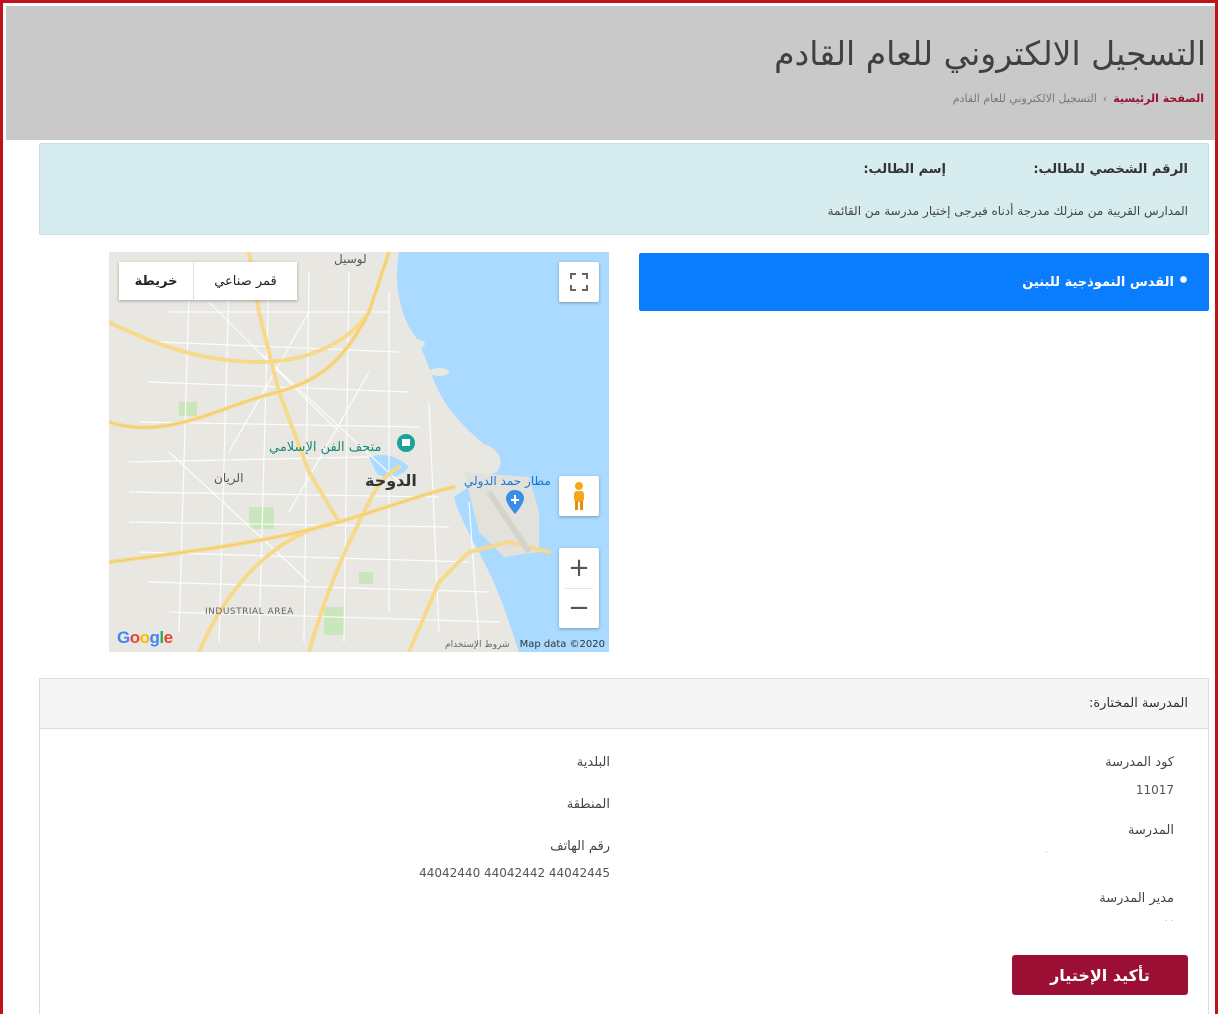 This screenshot has width=1218, height=1014. Describe the element at coordinates (1169, 918) in the screenshot. I see `school-principal-value-placeholder: . .` at that location.